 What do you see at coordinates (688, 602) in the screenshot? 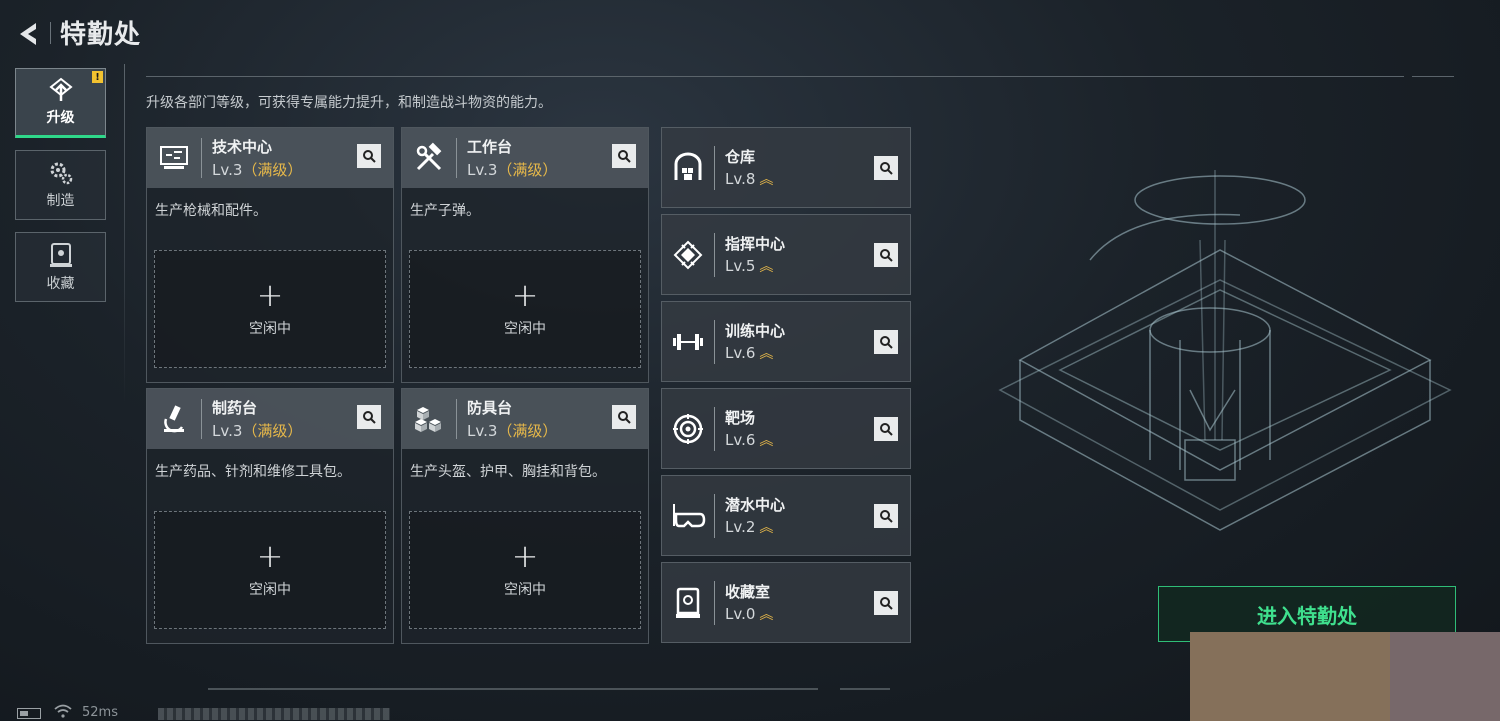
I see `display-case-icon` at bounding box center [688, 602].